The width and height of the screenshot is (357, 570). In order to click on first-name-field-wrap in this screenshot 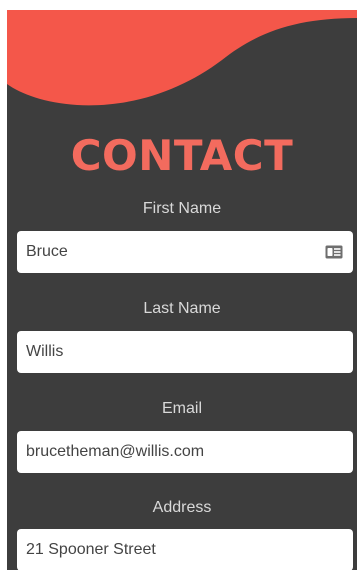, I will do `click(182, 252)`.